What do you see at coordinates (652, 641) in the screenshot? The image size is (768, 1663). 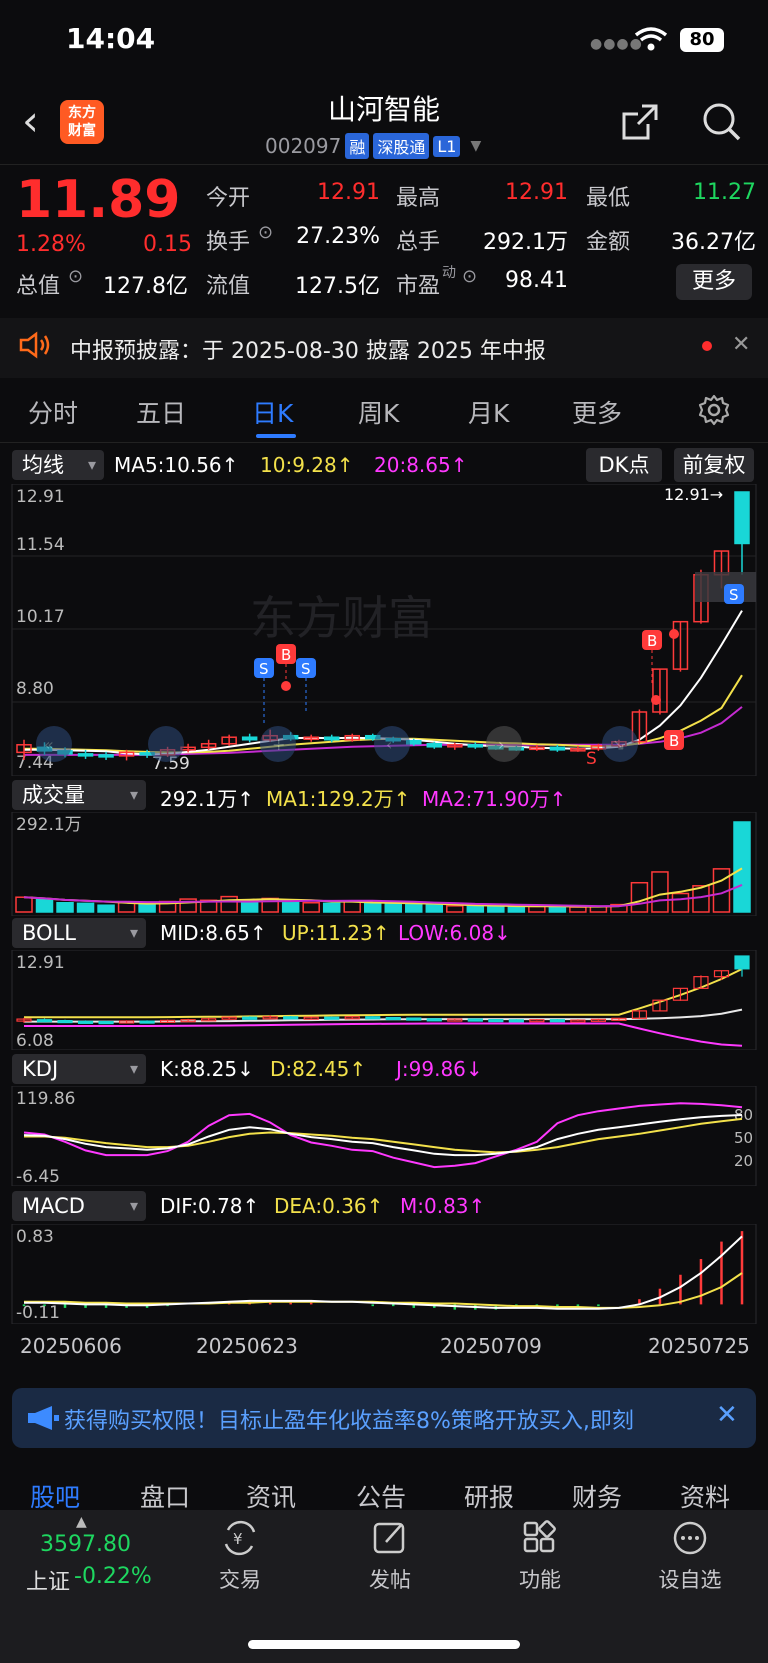 I see `svg-text: B` at bounding box center [652, 641].